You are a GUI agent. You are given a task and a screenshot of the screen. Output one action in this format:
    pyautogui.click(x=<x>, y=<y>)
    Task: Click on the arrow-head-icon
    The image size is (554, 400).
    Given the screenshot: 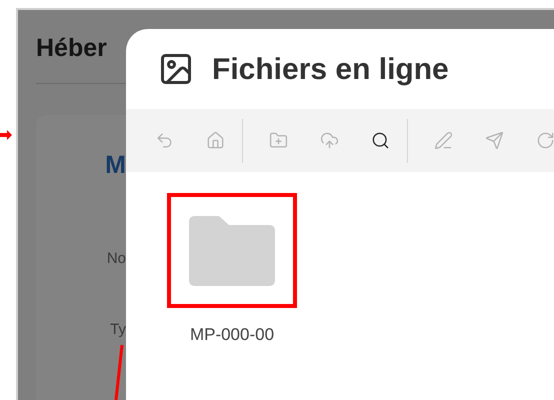 What is the action you would take?
    pyautogui.click(x=6, y=135)
    